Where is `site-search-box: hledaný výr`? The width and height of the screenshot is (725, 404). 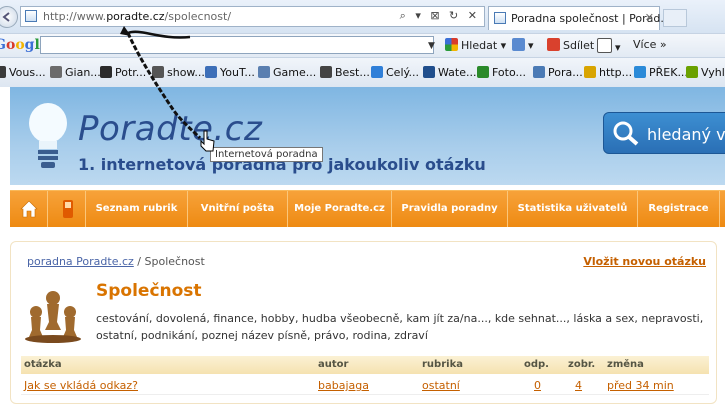
site-search-box: hledaný výr is located at coordinates (664, 133).